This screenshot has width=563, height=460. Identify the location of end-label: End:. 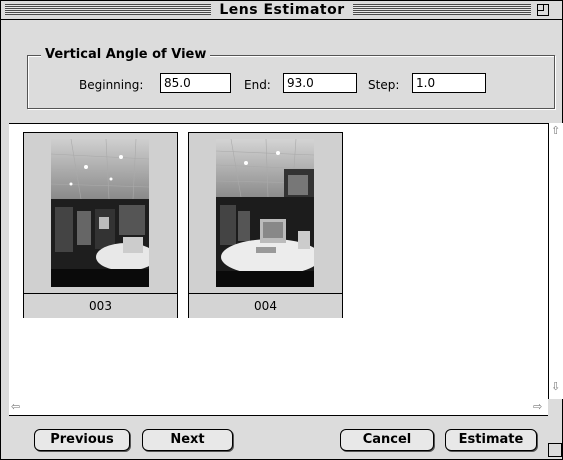
(257, 85).